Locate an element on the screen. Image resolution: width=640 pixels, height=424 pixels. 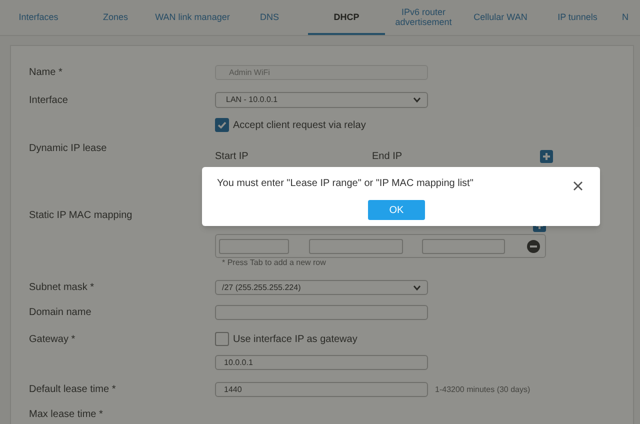
ip-address-field is located at coordinates (463, 246).